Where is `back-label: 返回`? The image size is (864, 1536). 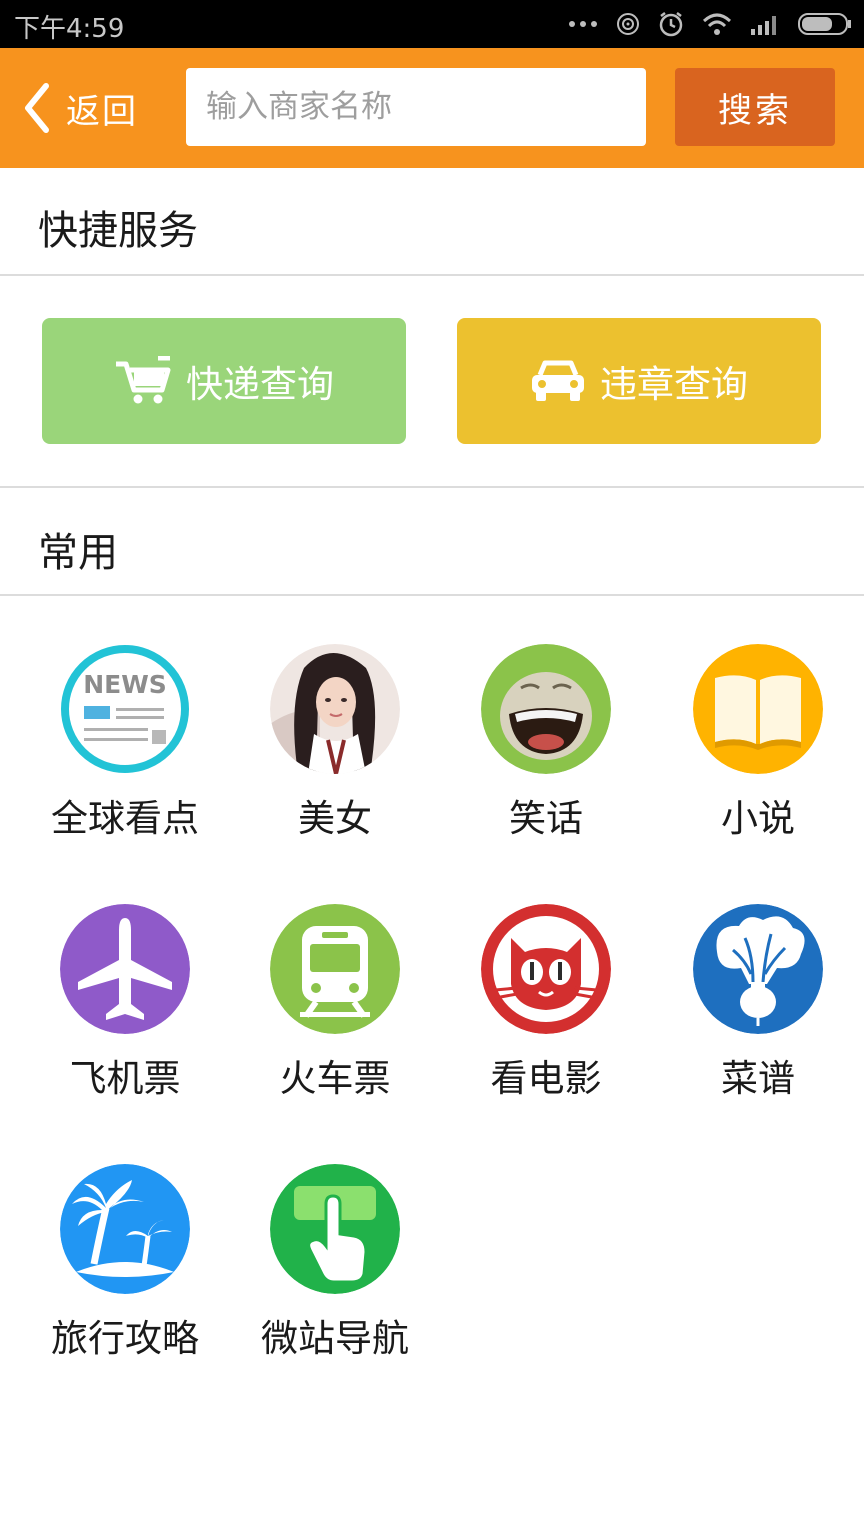
back-label: 返回 is located at coordinates (102, 111).